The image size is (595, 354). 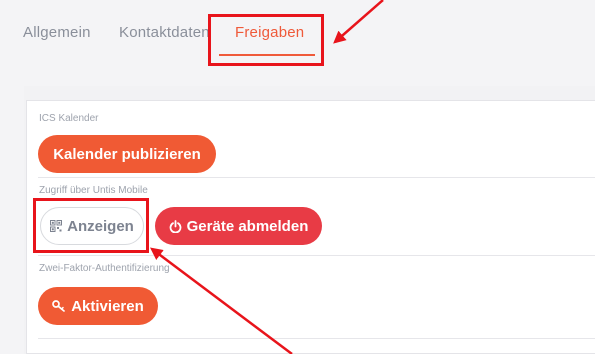 I want to click on publish-calendar-label: Kalender publizieren, so click(x=127, y=154).